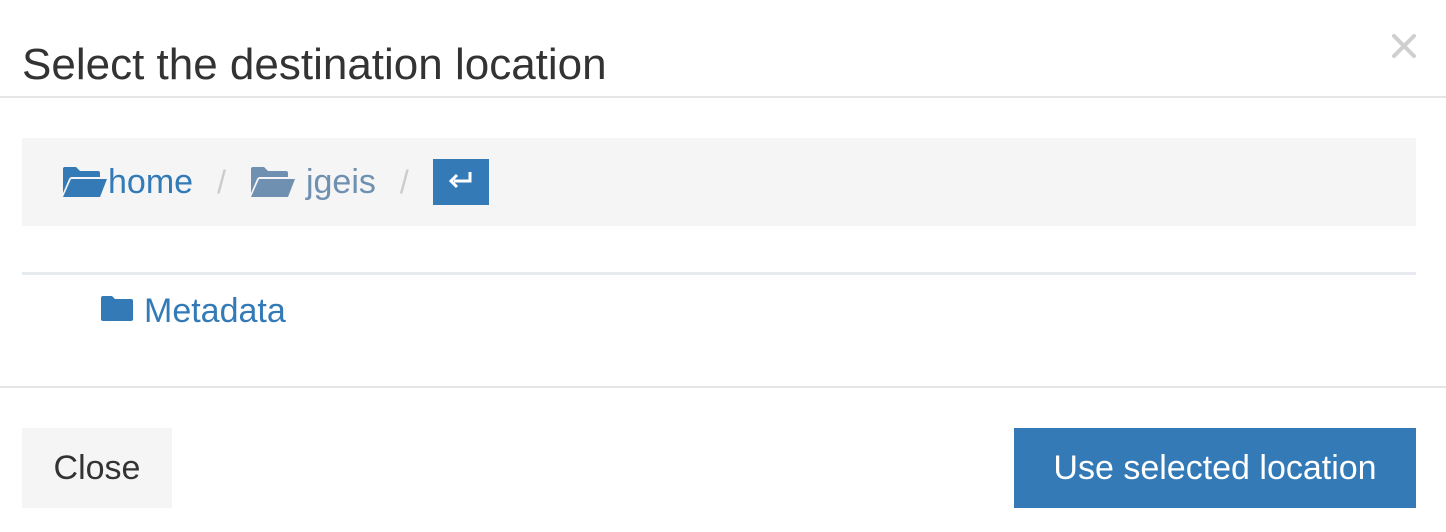  Describe the element at coordinates (215, 311) in the screenshot. I see `folder-label-metadata: Metadata` at that location.